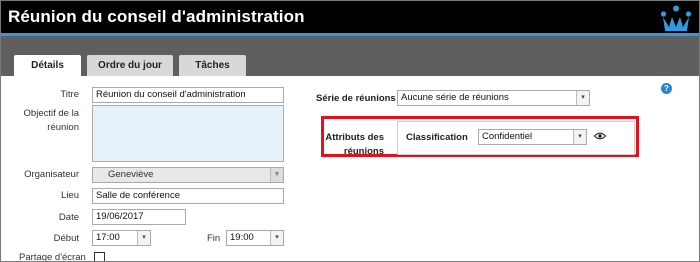 This screenshot has width=700, height=262. What do you see at coordinates (455, 97) in the screenshot?
I see `serie-value: Aucune série de réunions` at bounding box center [455, 97].